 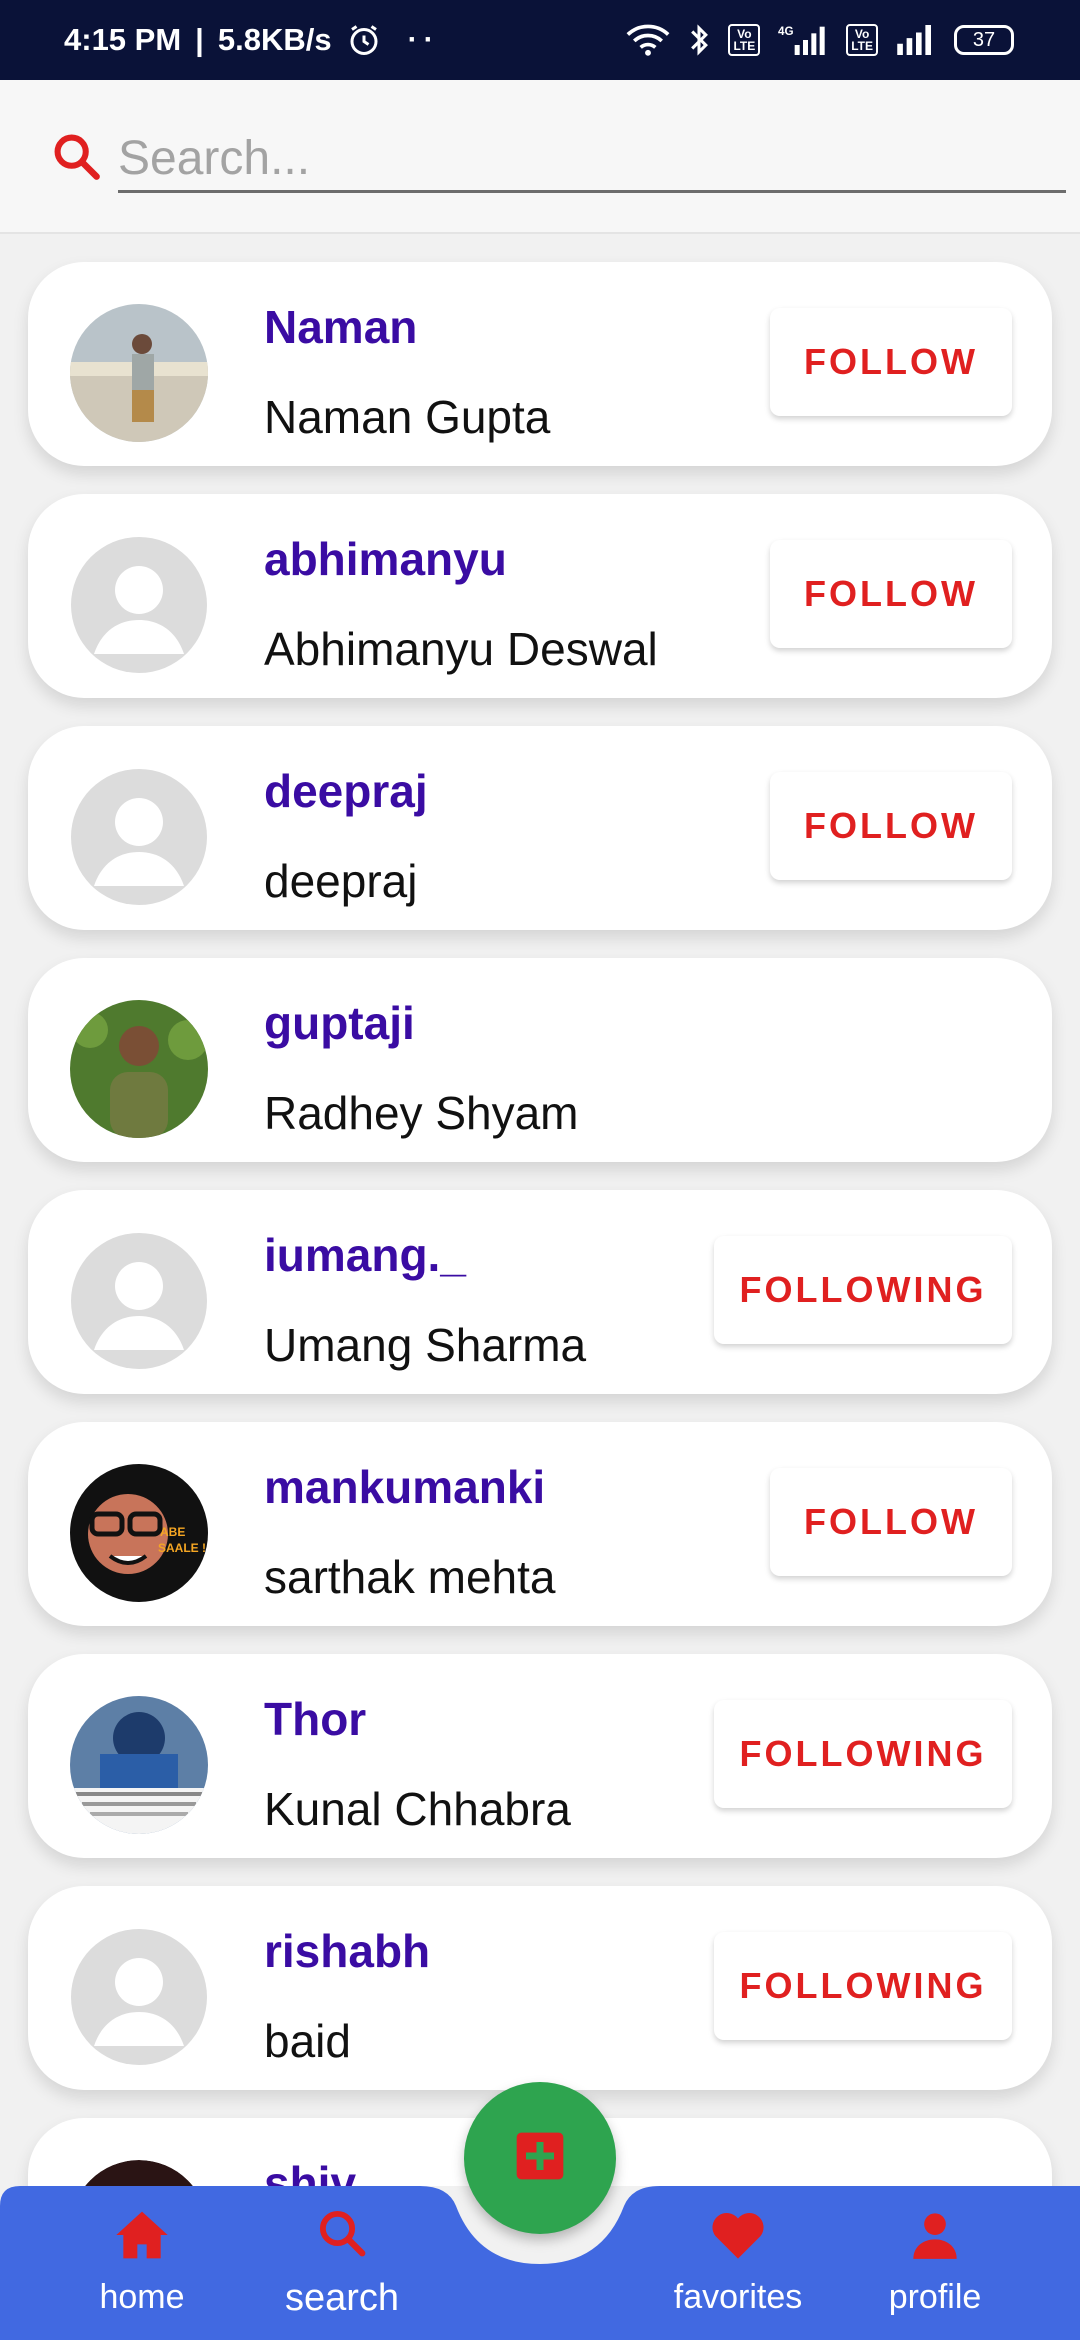 I want to click on search-header, so click(x=540, y=157).